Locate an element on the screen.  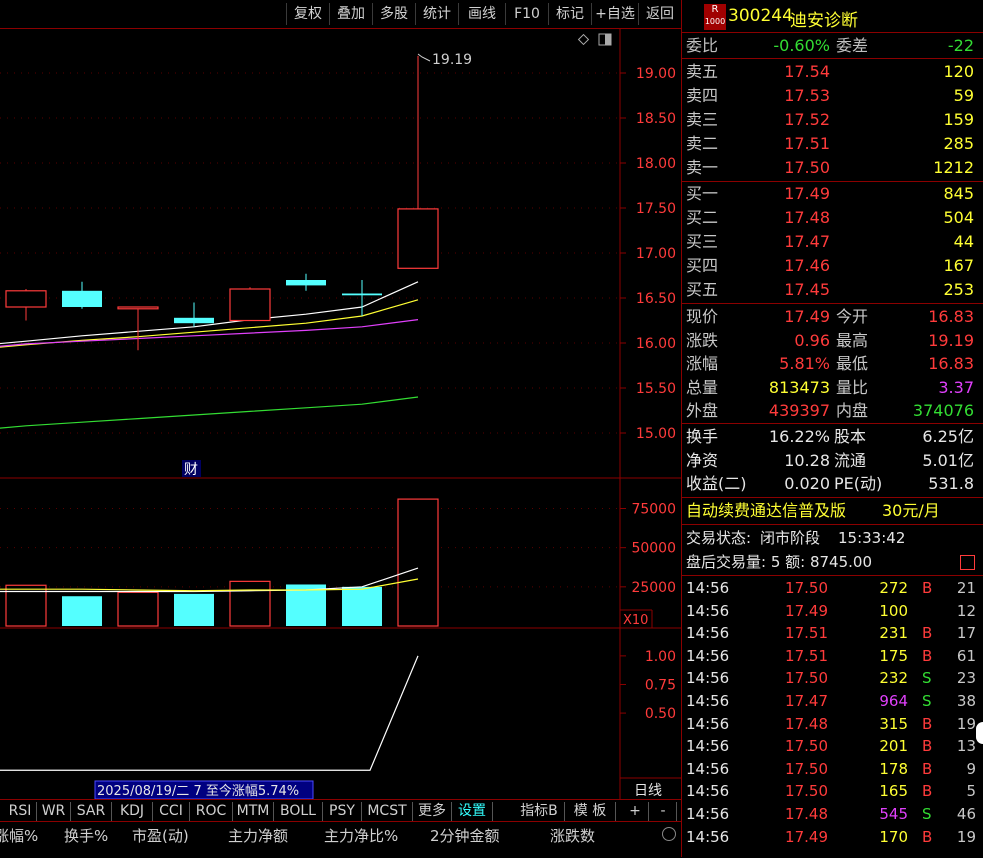
bid-price: 17.45 is located at coordinates (792, 289).